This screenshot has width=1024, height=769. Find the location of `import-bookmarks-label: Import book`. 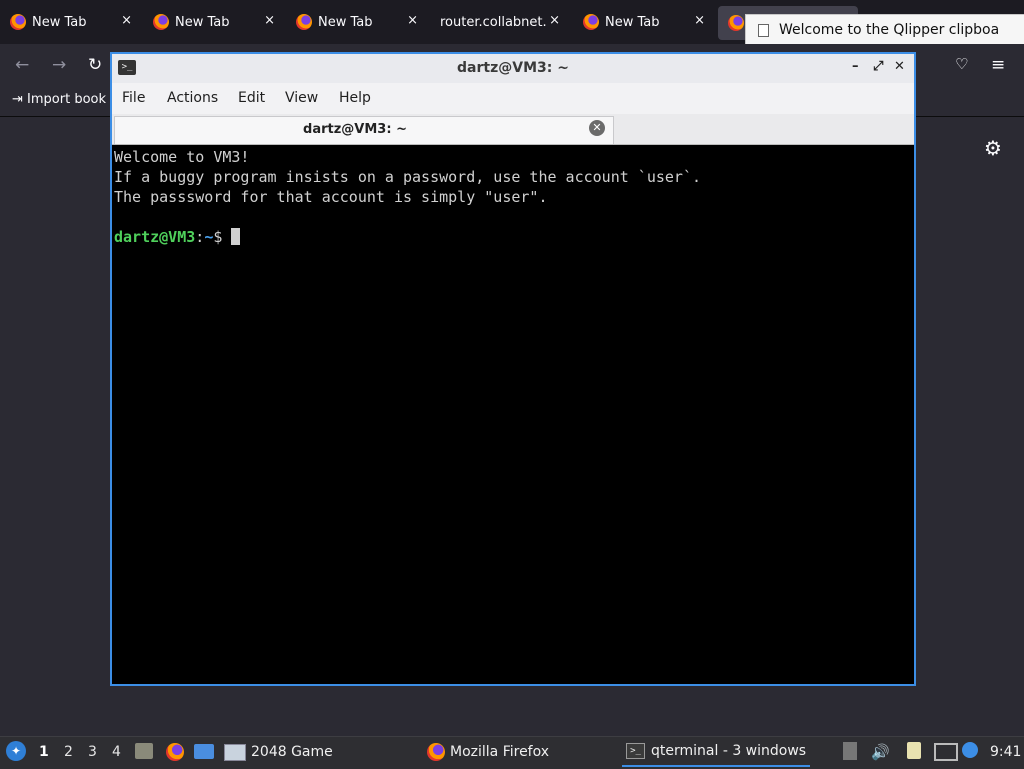

import-bookmarks-label: Import book is located at coordinates (67, 99).